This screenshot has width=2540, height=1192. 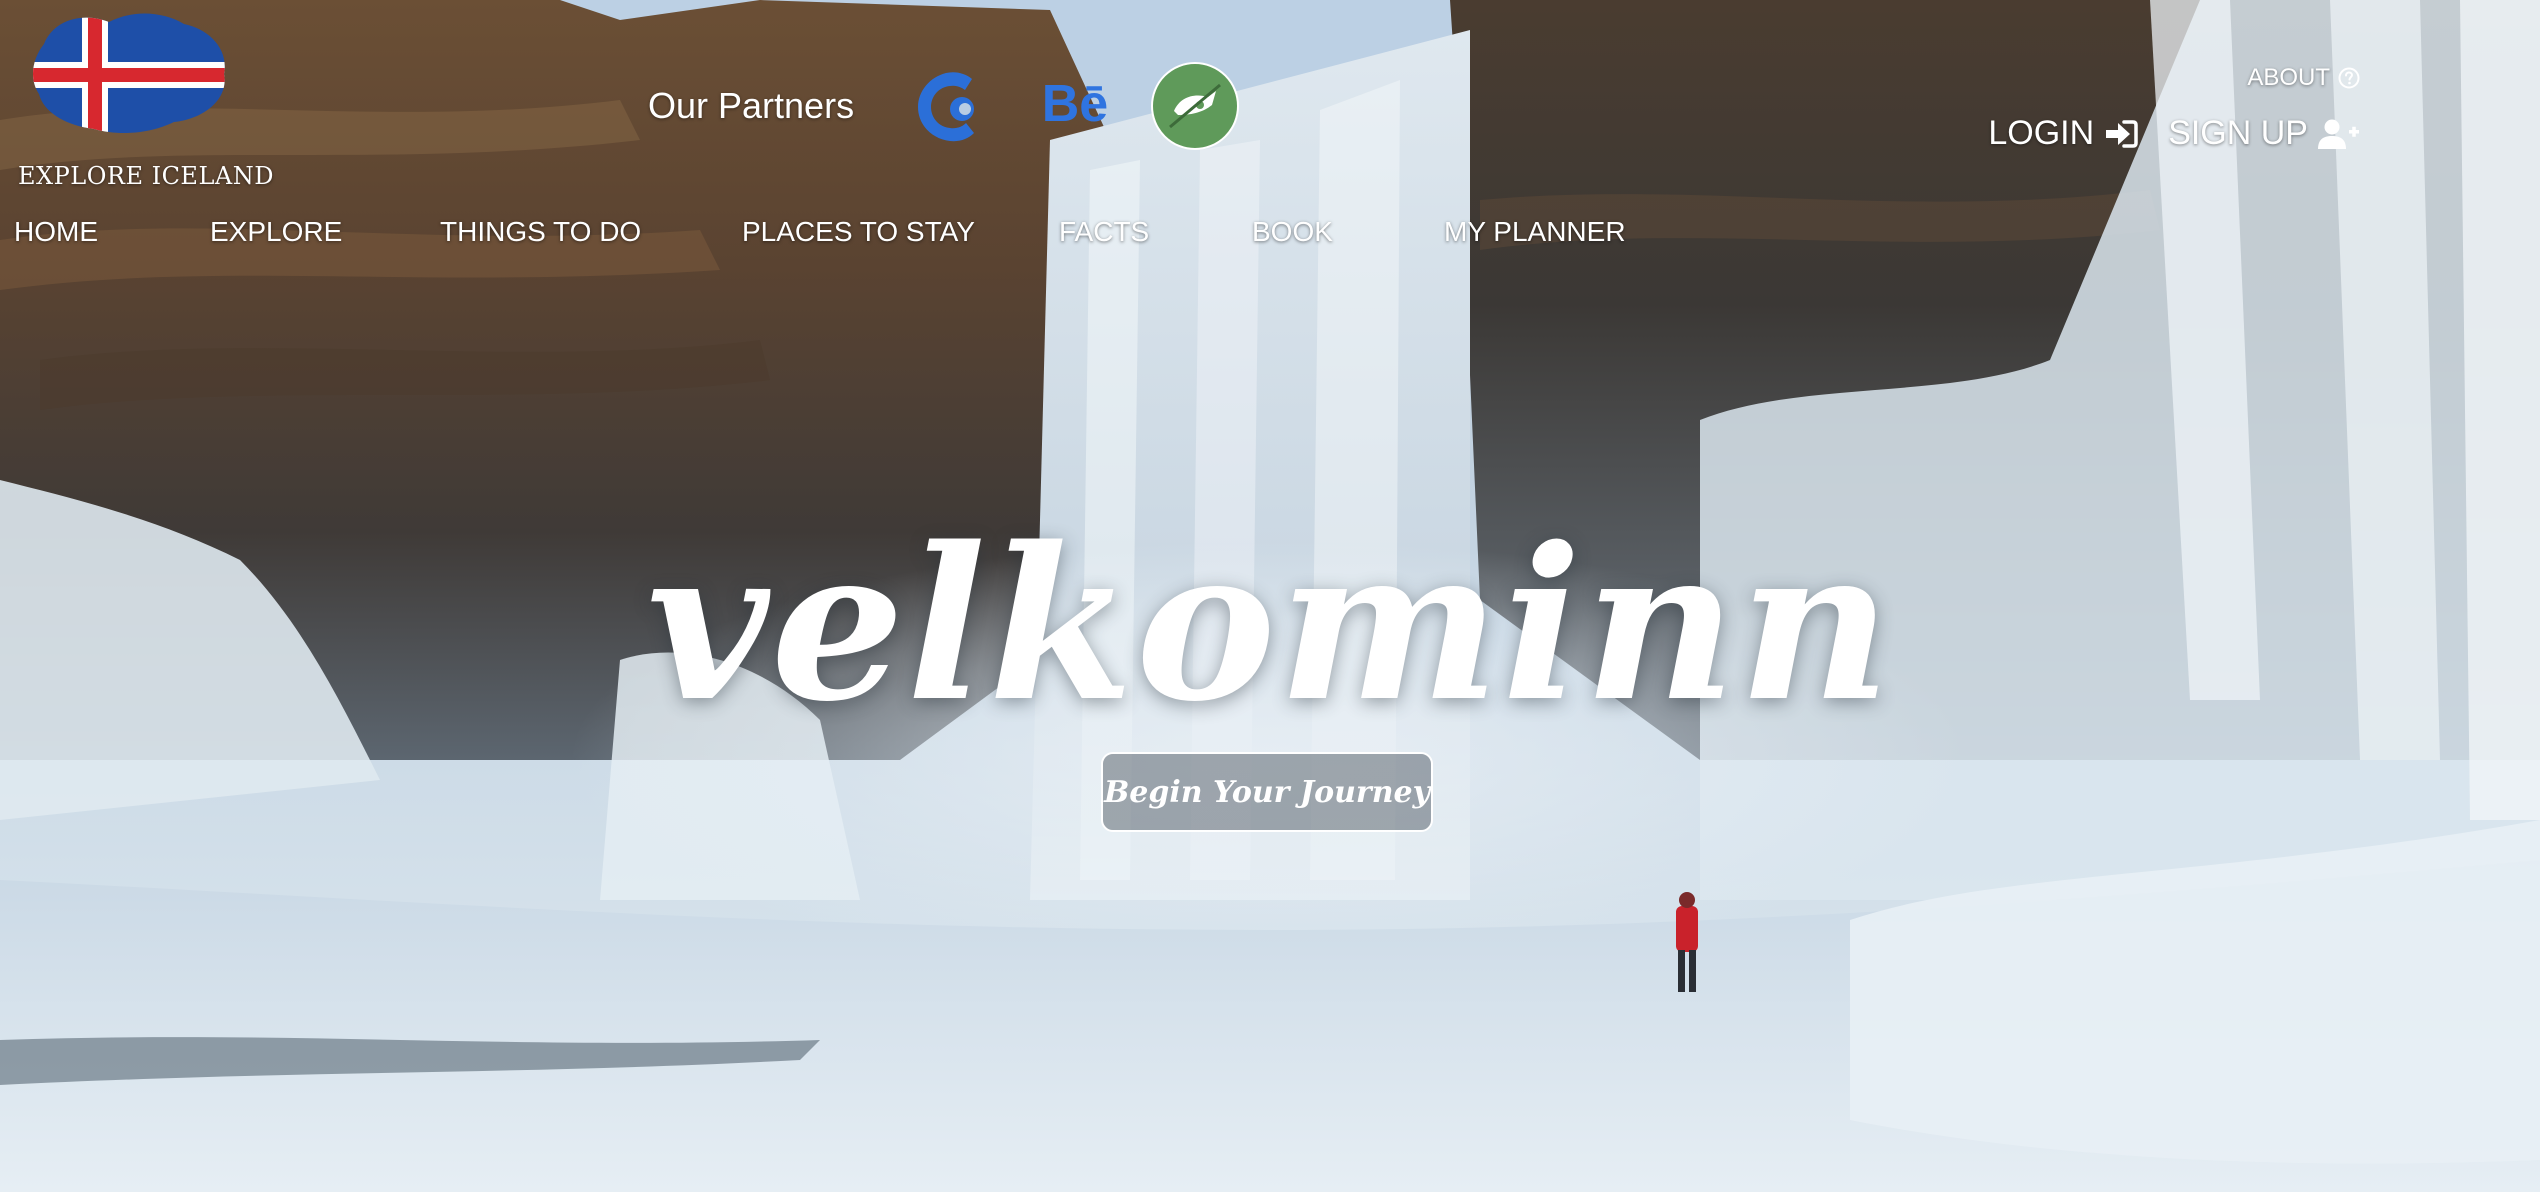 I want to click on sign-in-icon, so click(x=2122, y=133).